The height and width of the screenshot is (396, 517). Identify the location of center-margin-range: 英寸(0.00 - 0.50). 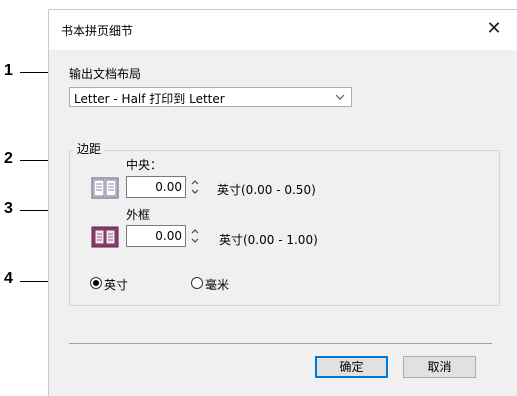
(266, 190).